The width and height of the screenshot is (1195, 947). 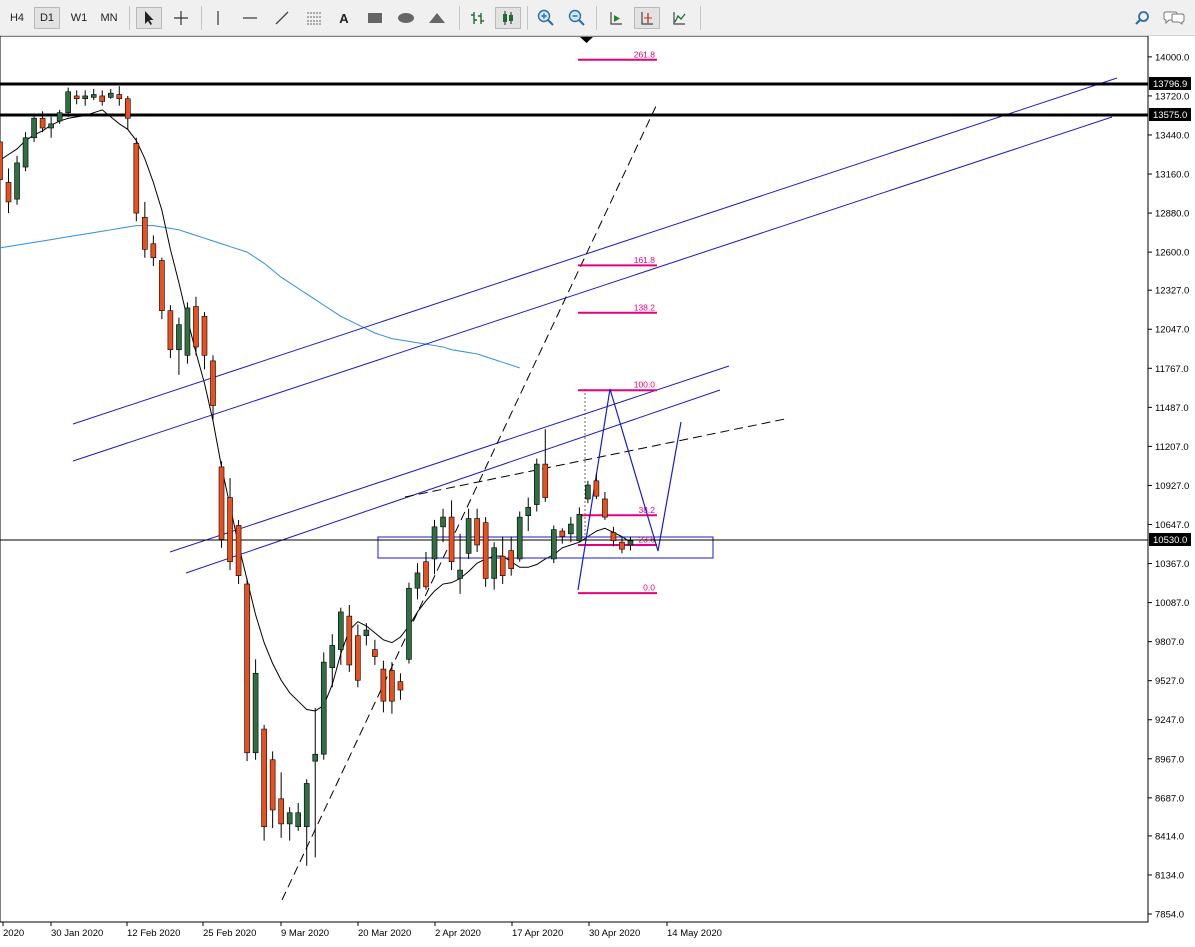 What do you see at coordinates (1169, 642) in the screenshot?
I see `price-tick-label: 9807.0` at bounding box center [1169, 642].